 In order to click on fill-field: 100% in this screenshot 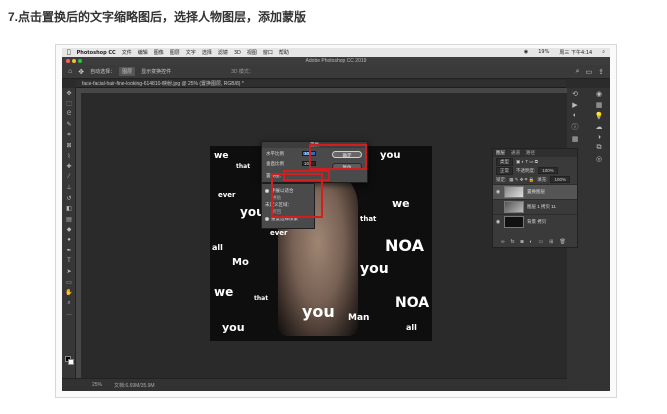, I will do `click(560, 179)`.